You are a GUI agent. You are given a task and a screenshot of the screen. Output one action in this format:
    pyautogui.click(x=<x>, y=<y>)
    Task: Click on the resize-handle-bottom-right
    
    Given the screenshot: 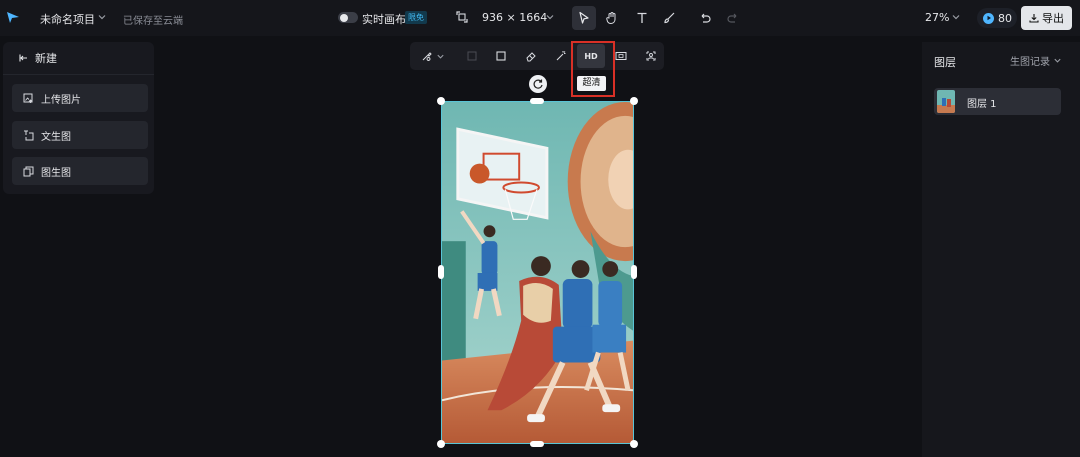 What is the action you would take?
    pyautogui.click(x=634, y=444)
    